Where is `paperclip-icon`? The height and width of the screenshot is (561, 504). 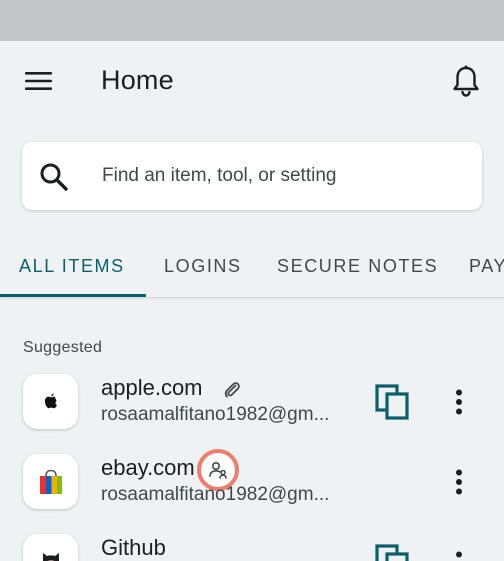
paperclip-icon is located at coordinates (232, 390).